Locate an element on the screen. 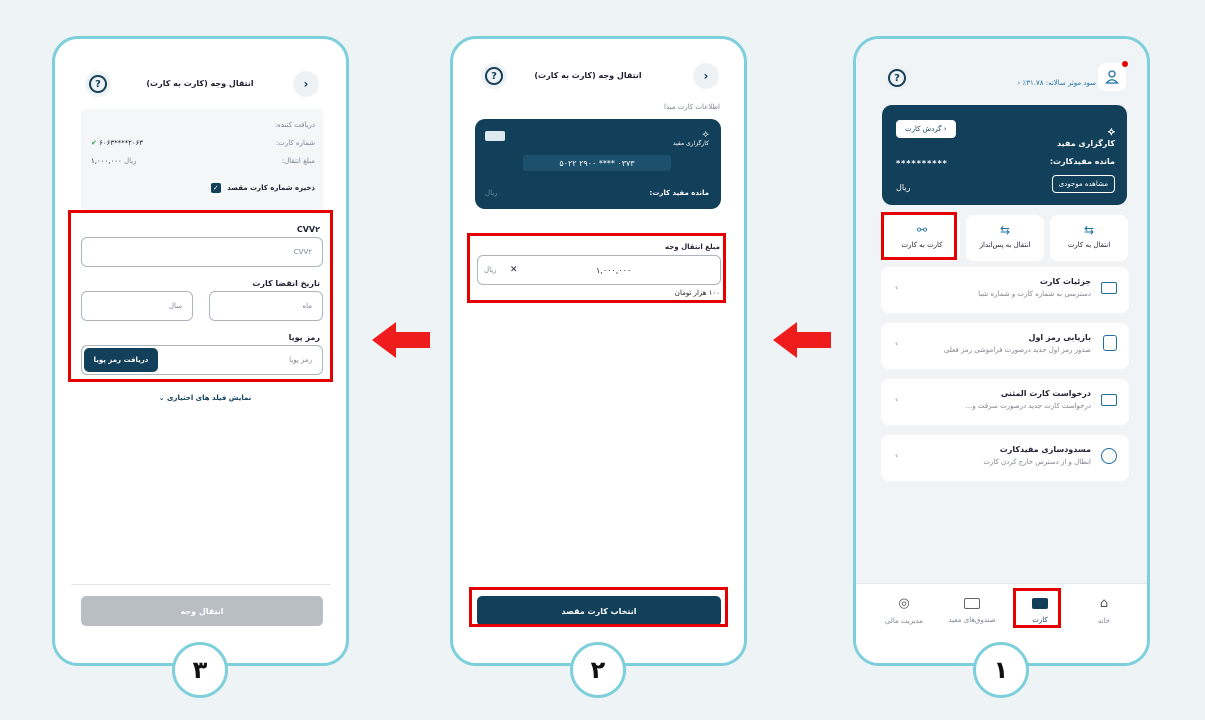 The width and height of the screenshot is (1205, 720). card-number-value: ✔ ۶۰۶۳****۲۰۶۳ is located at coordinates (117, 143).